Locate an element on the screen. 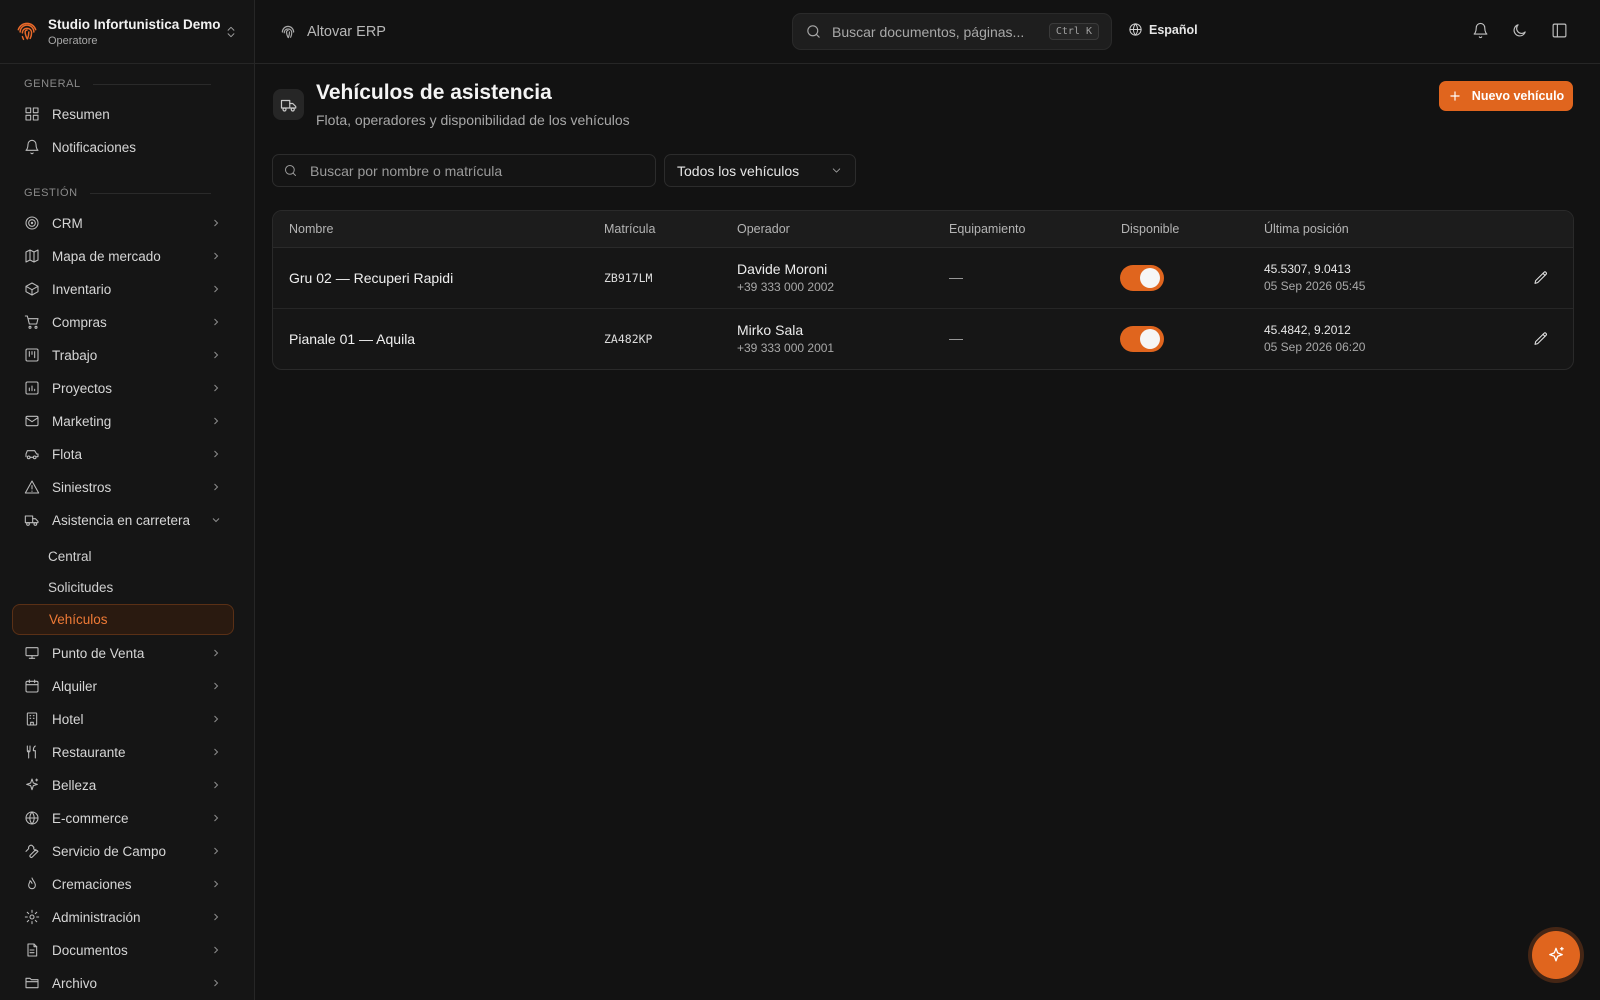  search-icon is located at coordinates (813, 31).